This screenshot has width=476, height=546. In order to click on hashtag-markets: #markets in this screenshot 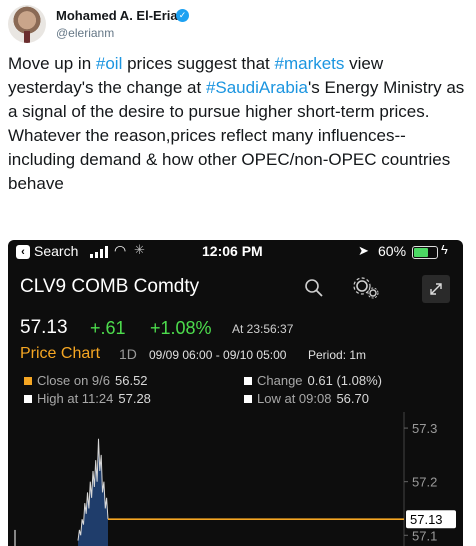, I will do `click(310, 63)`.